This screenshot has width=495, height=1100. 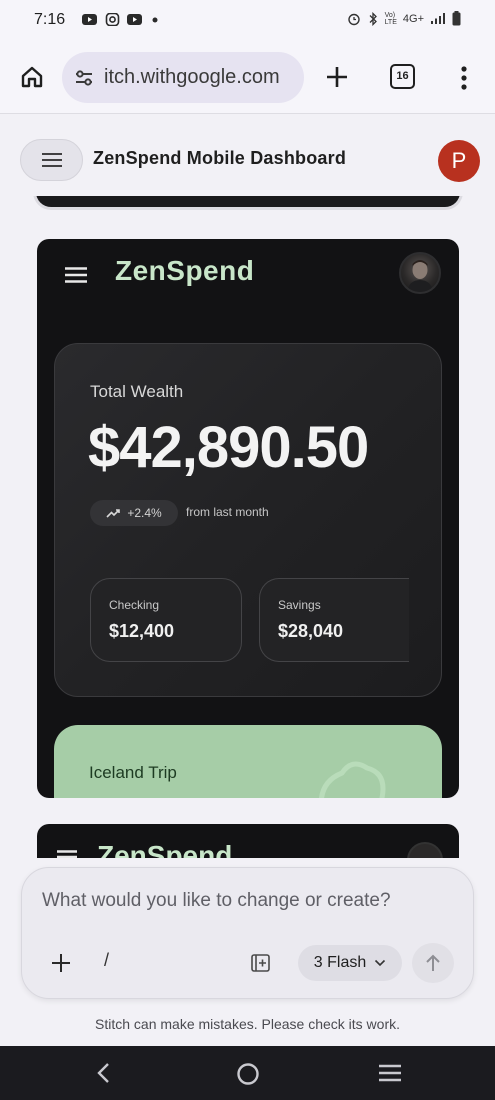 What do you see at coordinates (390, 22) in the screenshot?
I see `volte-badge-bottom: LTE` at bounding box center [390, 22].